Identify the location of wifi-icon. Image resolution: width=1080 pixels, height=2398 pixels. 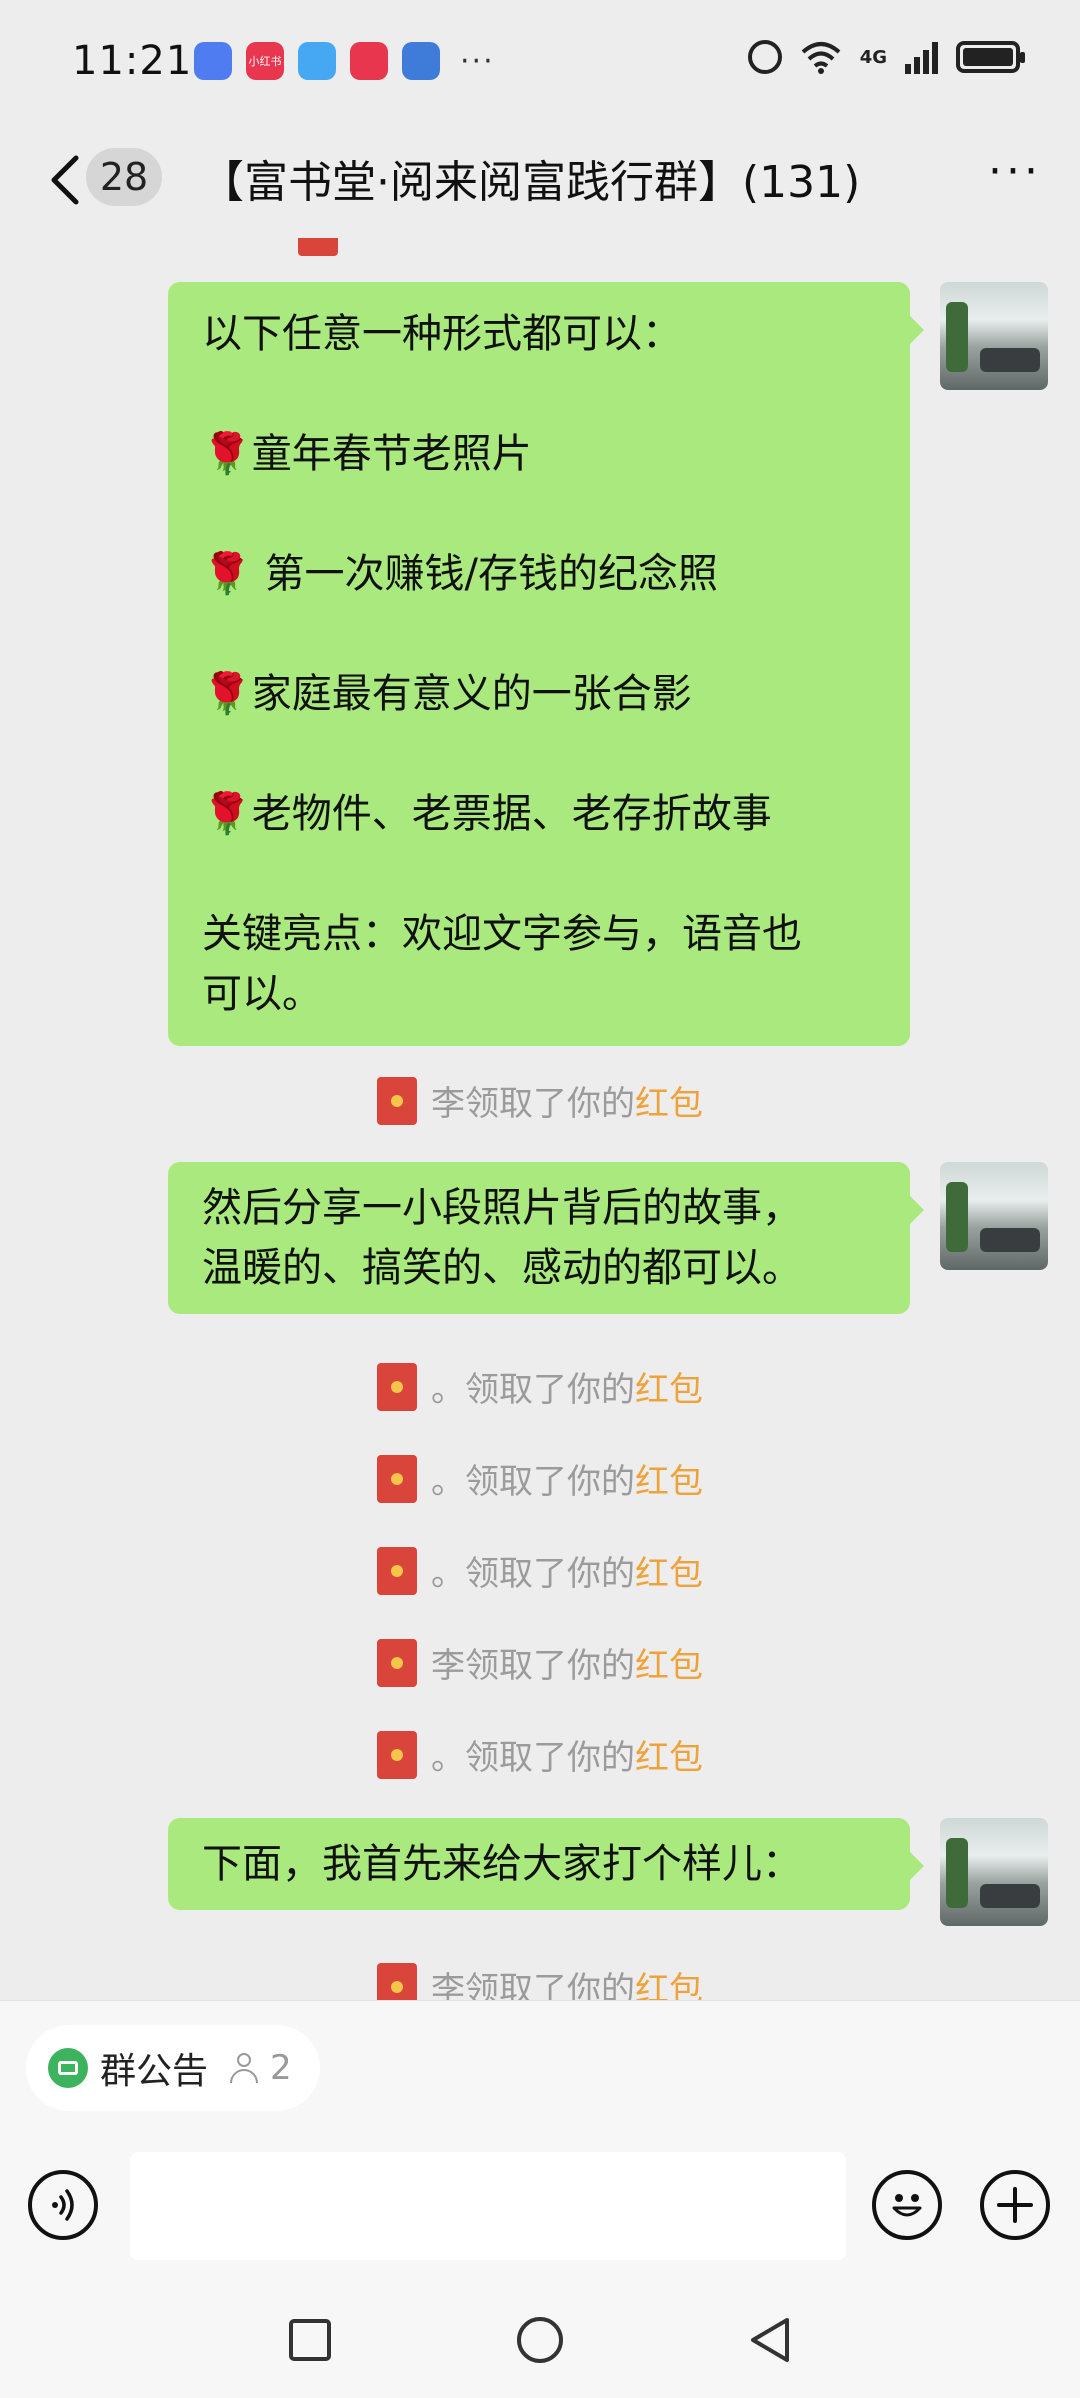
(821, 58).